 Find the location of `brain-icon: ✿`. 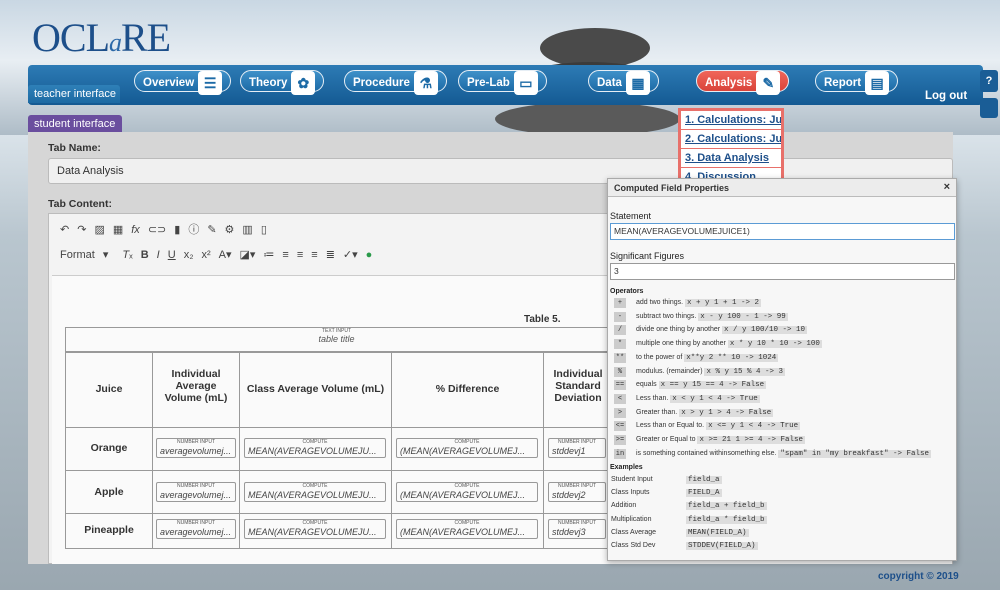

brain-icon: ✿ is located at coordinates (303, 83).